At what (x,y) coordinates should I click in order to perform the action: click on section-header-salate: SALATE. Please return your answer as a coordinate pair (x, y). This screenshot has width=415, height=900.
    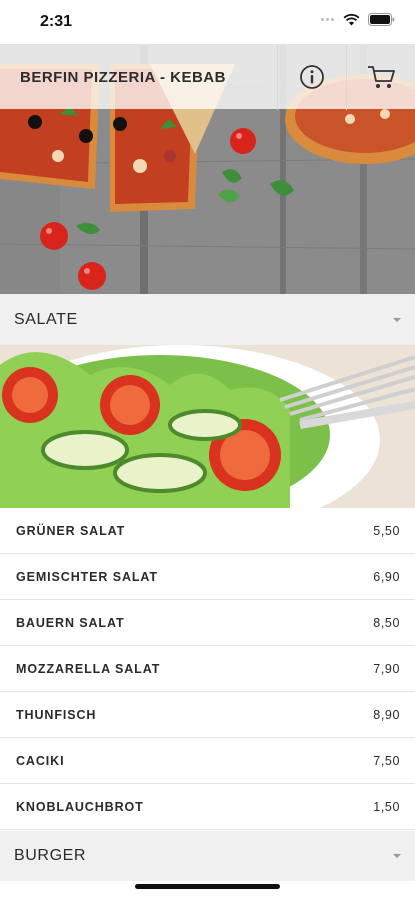
    Looking at the image, I should click on (207, 320).